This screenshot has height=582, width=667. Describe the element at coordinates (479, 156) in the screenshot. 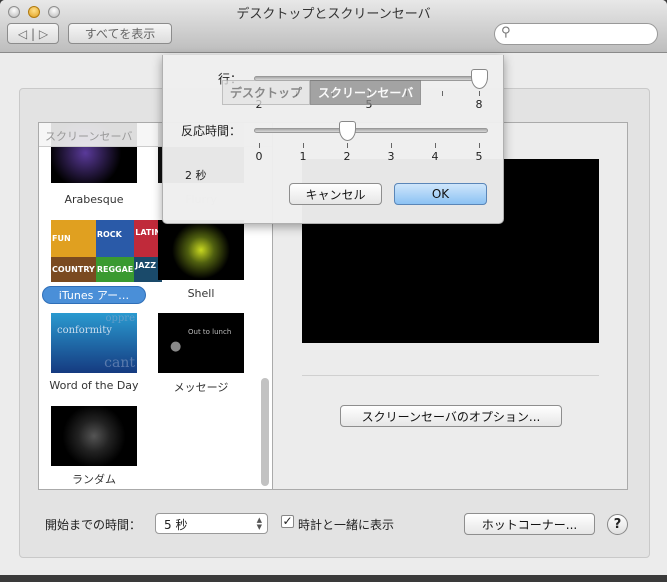

I see `slider-tick-label: 5` at that location.